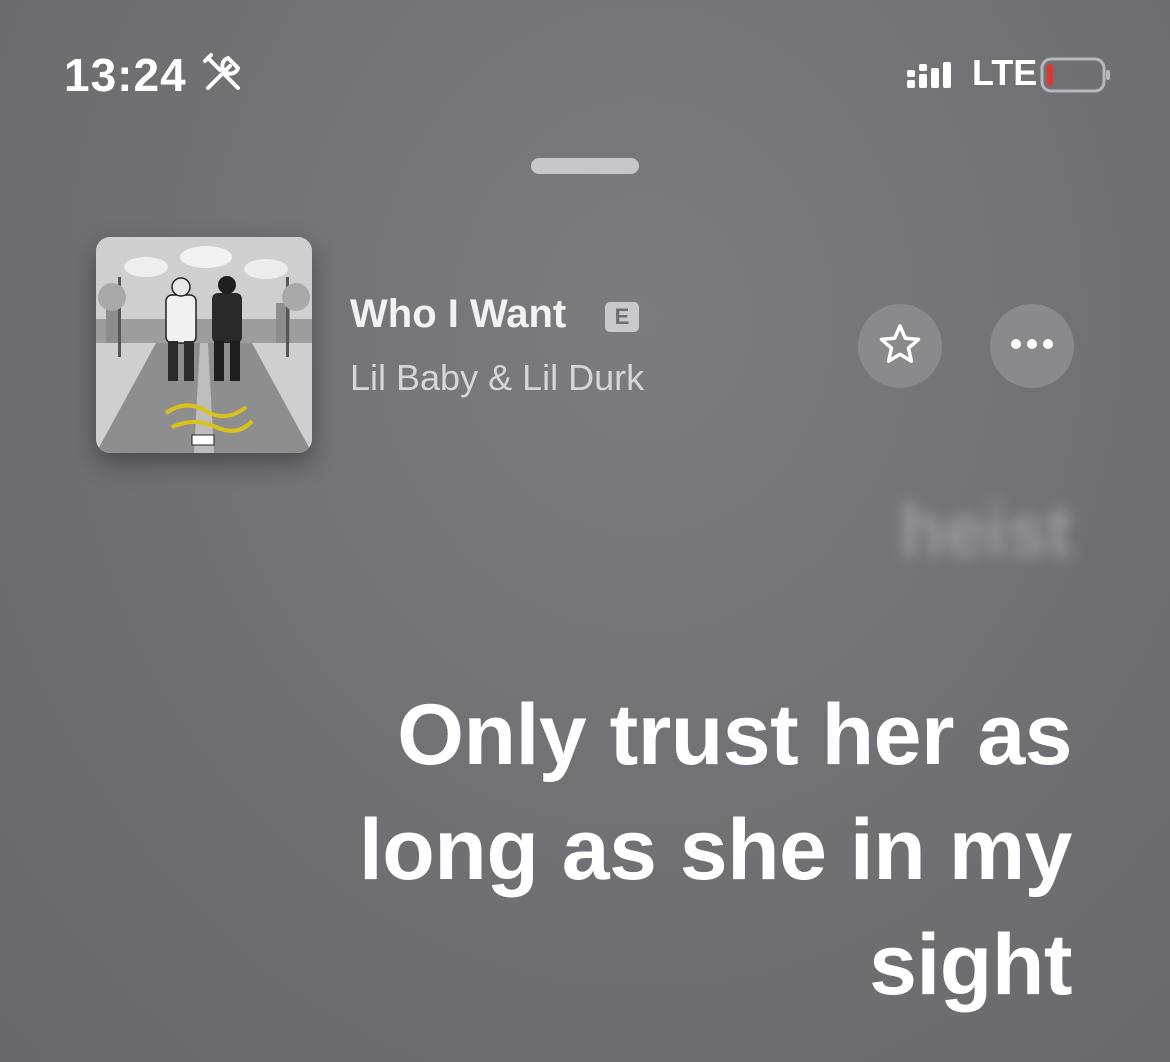 Image resolution: width=1170 pixels, height=1062 pixels. I want to click on status-time: 13:24, so click(125, 75).